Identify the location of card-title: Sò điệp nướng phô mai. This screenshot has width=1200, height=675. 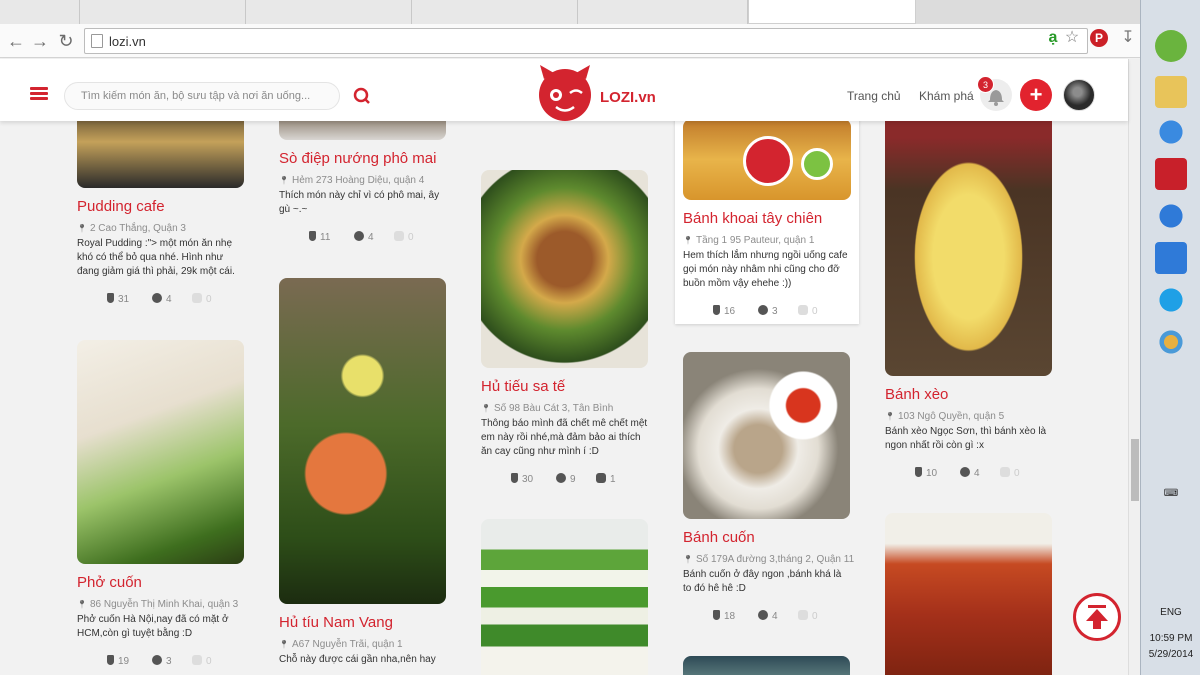
(362, 158).